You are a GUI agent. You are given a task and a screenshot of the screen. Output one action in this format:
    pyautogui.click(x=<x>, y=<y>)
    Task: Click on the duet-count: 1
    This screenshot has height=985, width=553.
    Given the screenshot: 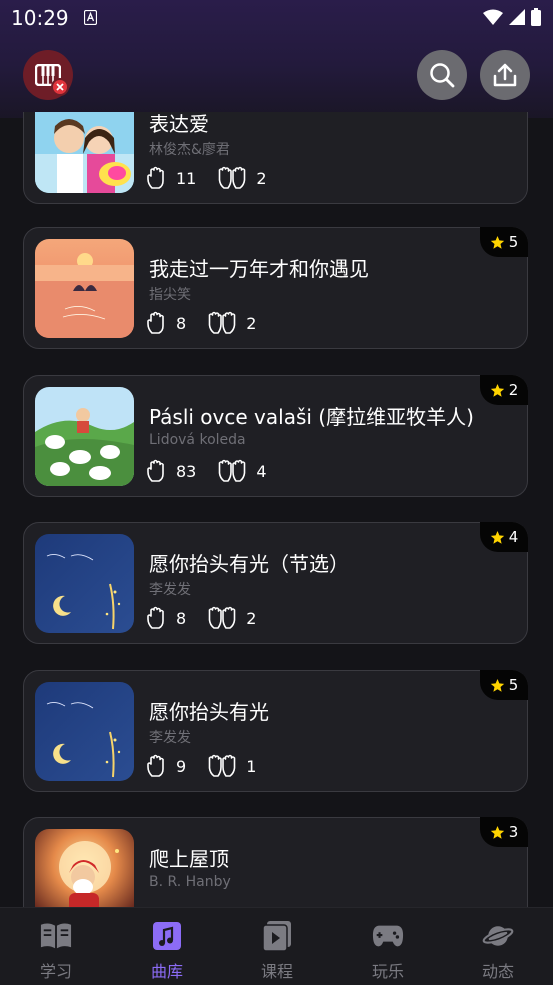 What is the action you would take?
    pyautogui.click(x=251, y=766)
    